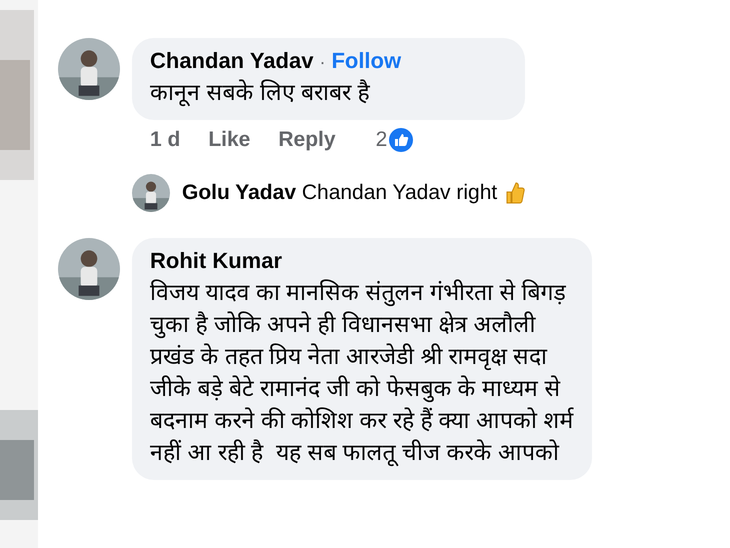 The height and width of the screenshot is (548, 730). I want to click on author-name: Rohit Kumar, so click(216, 261).